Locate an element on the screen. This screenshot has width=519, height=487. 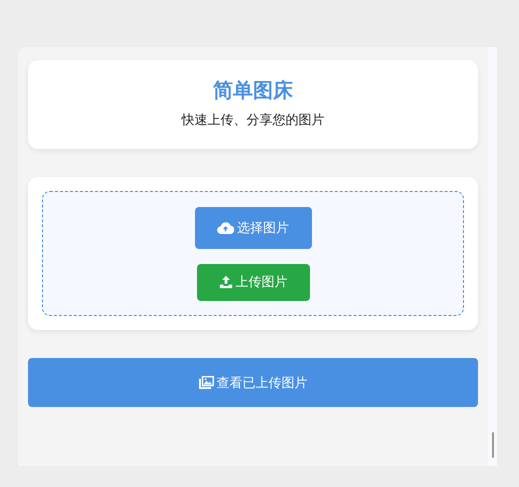
view-uploaded-button: 查看已上传图片 is located at coordinates (253, 382).